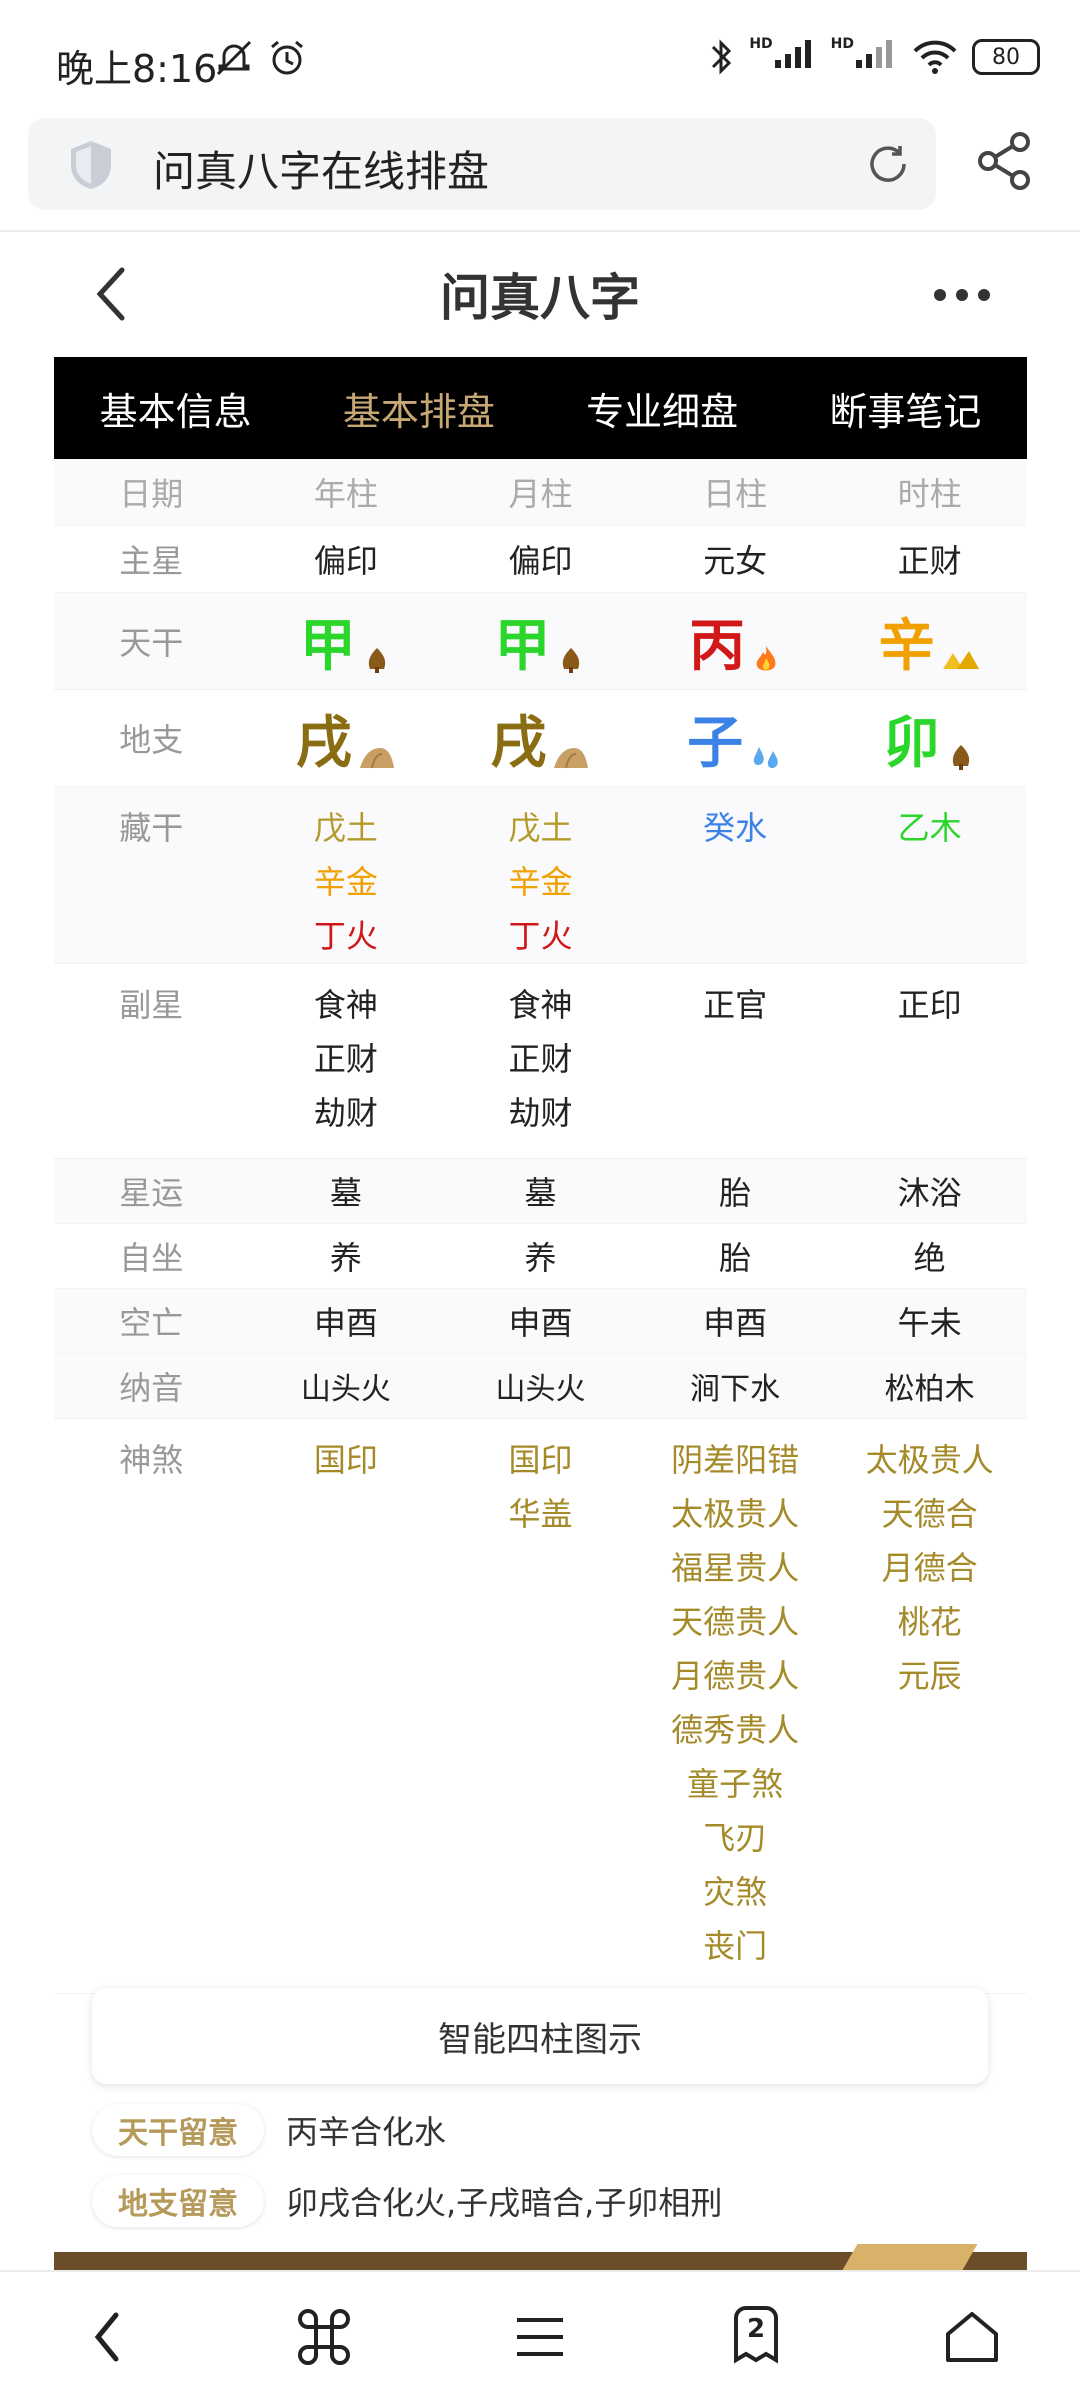  What do you see at coordinates (960, 757) in the screenshot?
I see `wood-icon` at bounding box center [960, 757].